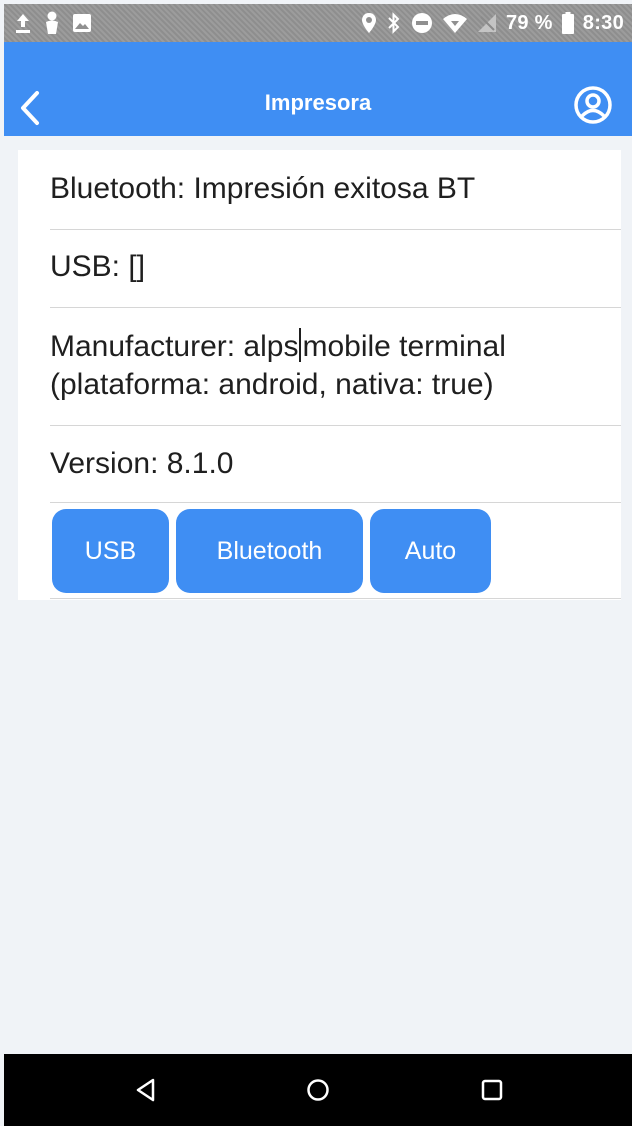 The height and width of the screenshot is (1126, 632). What do you see at coordinates (269, 551) in the screenshot?
I see `bluetooth-button: Bluetooth` at bounding box center [269, 551].